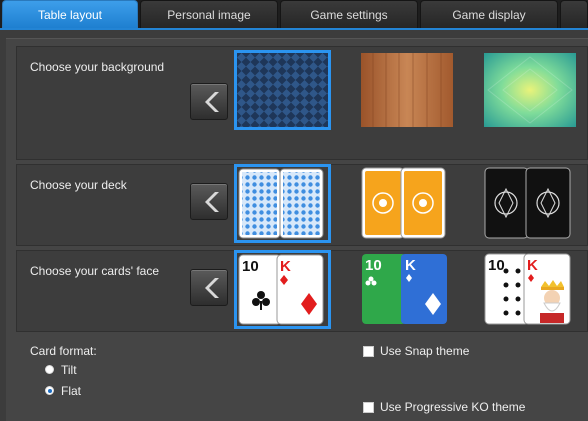  What do you see at coordinates (95, 271) in the screenshot?
I see `card-face-row-label: Choose your cards' face` at bounding box center [95, 271].